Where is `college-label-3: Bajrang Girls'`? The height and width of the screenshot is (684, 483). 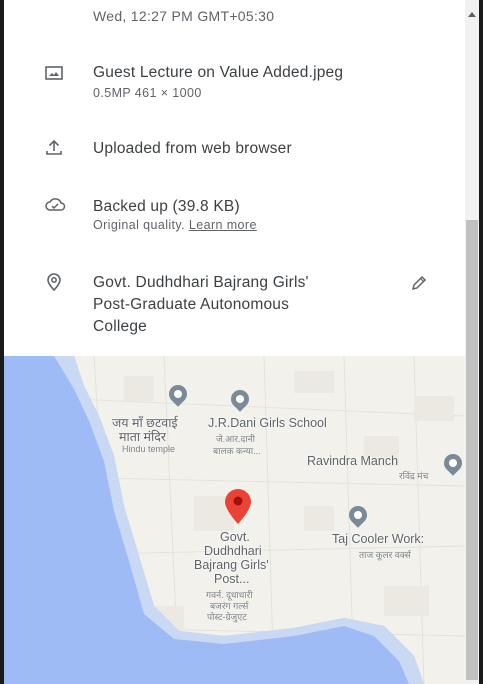
college-label-3: Bajrang Girls' is located at coordinates (231, 565).